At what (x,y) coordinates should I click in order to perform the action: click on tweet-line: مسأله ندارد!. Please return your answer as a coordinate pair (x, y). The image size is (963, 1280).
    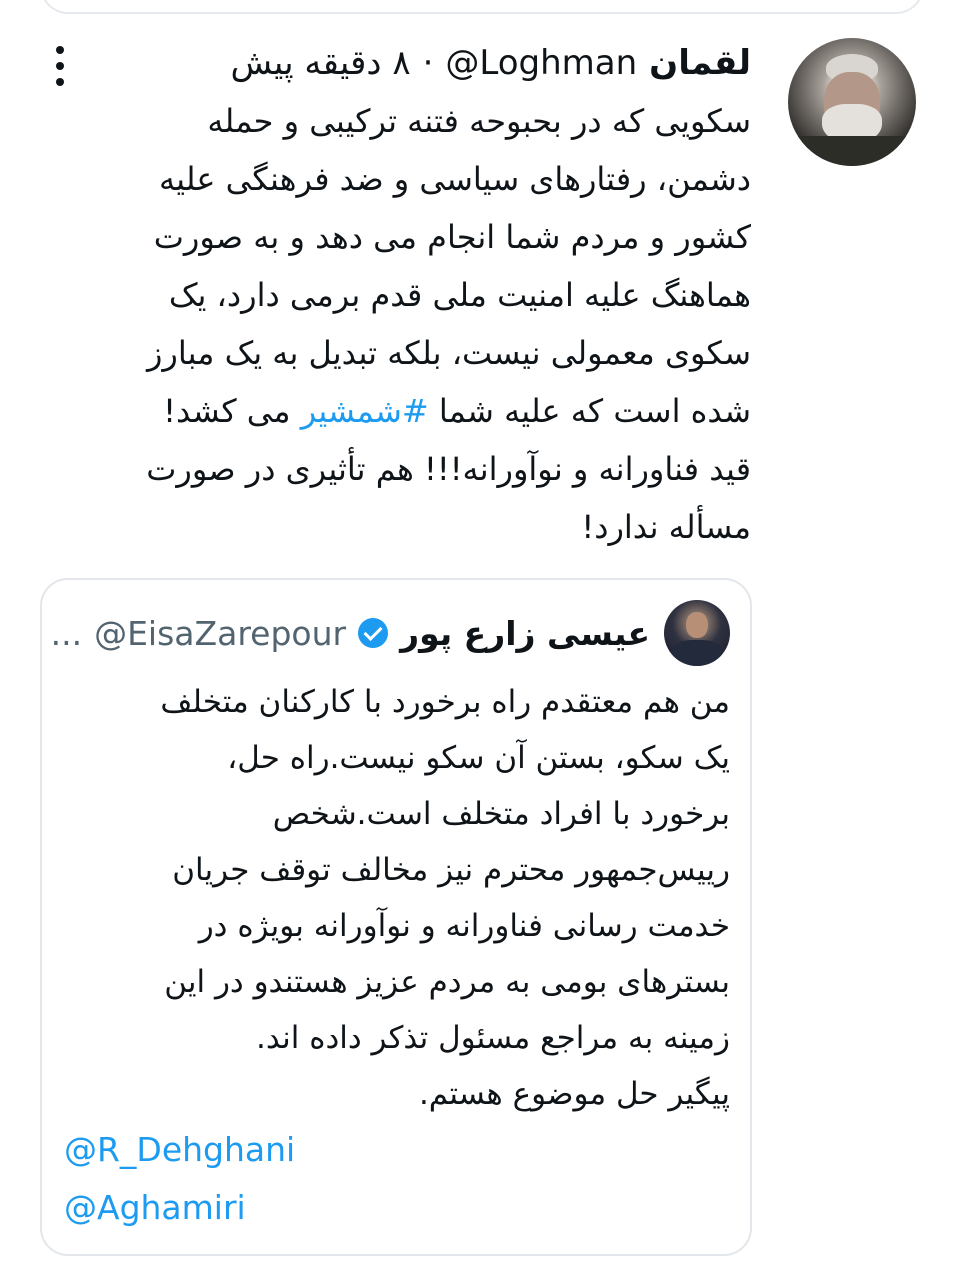
    Looking at the image, I should click on (666, 527).